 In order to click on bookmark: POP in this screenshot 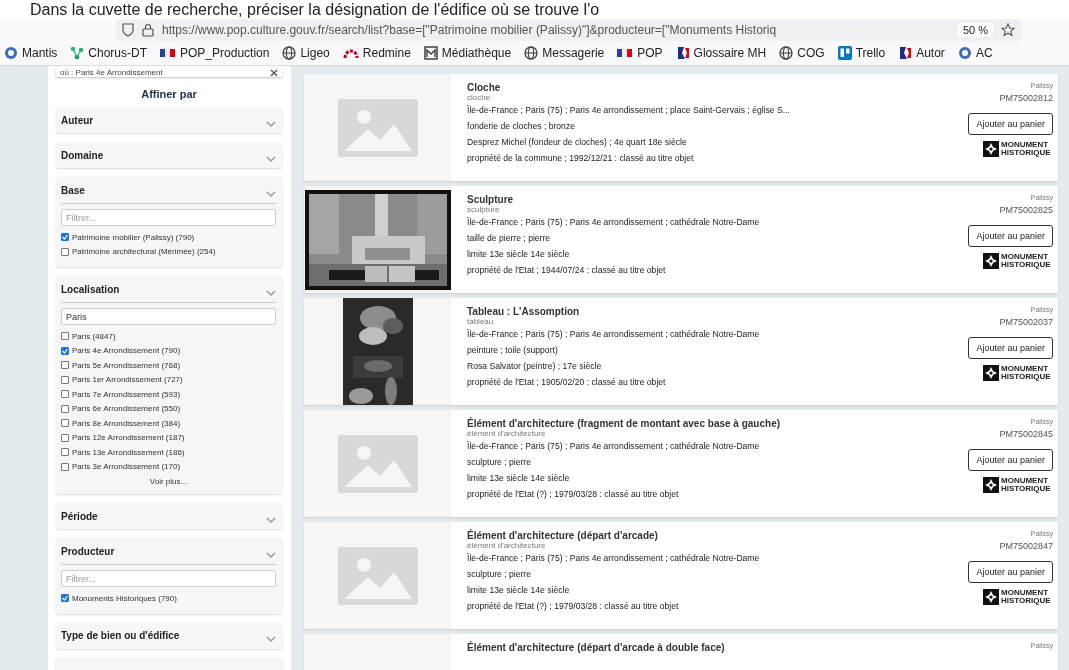, I will do `click(640, 53)`.